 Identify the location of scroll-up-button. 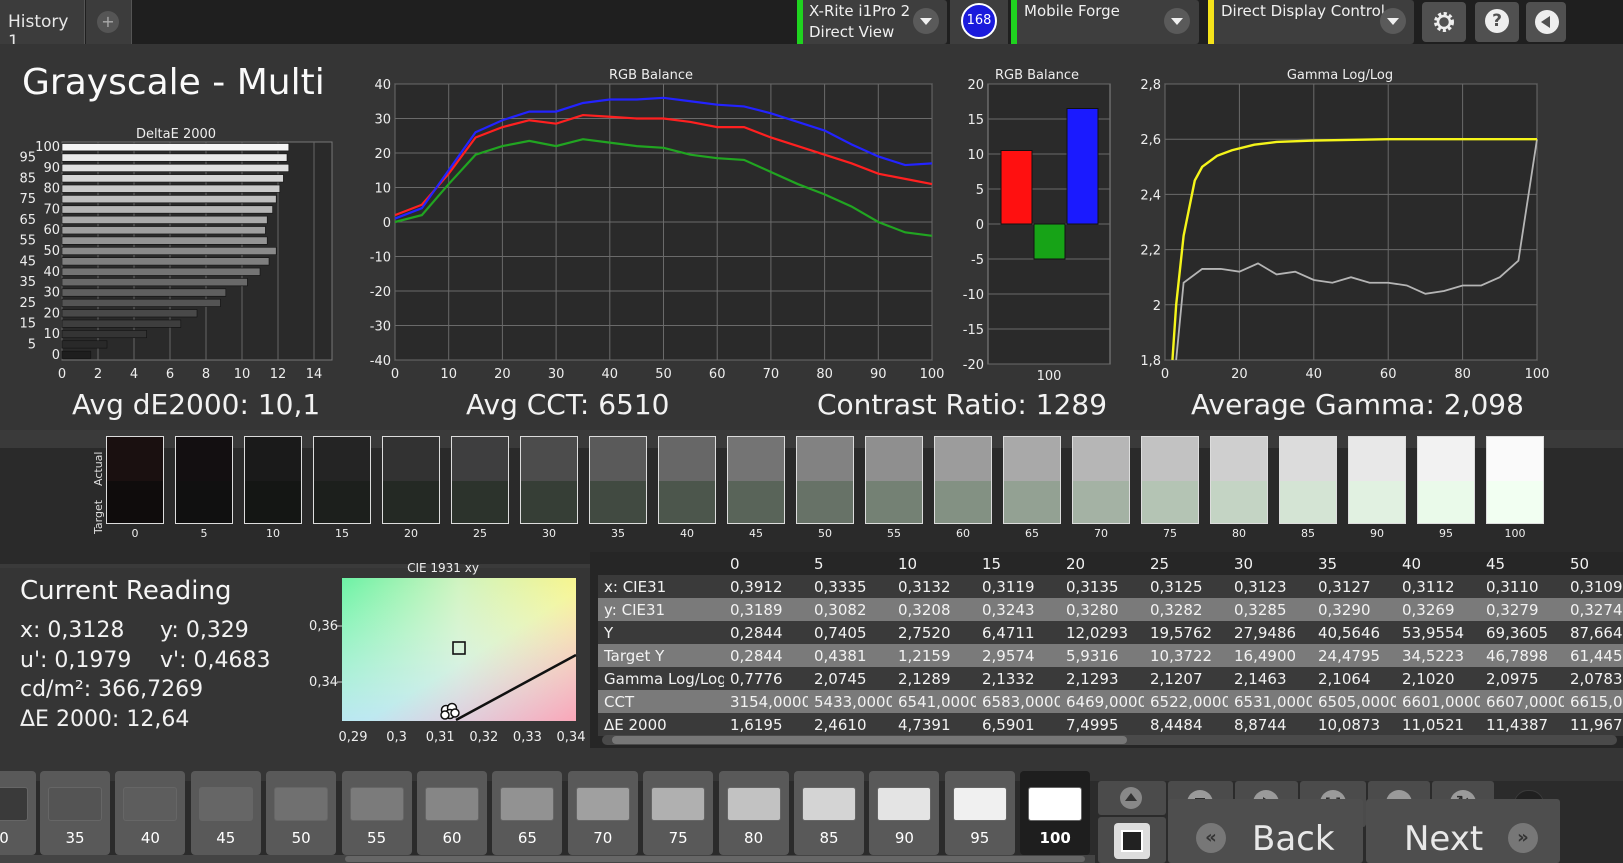
(1132, 798).